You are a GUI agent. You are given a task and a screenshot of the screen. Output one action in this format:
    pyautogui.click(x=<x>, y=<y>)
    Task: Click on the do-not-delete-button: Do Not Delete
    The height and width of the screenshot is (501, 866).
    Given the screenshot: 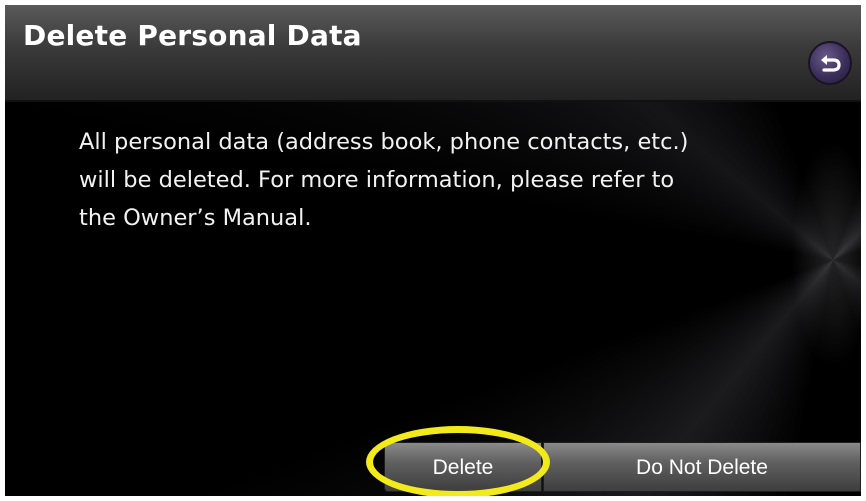 What is the action you would take?
    pyautogui.click(x=702, y=467)
    